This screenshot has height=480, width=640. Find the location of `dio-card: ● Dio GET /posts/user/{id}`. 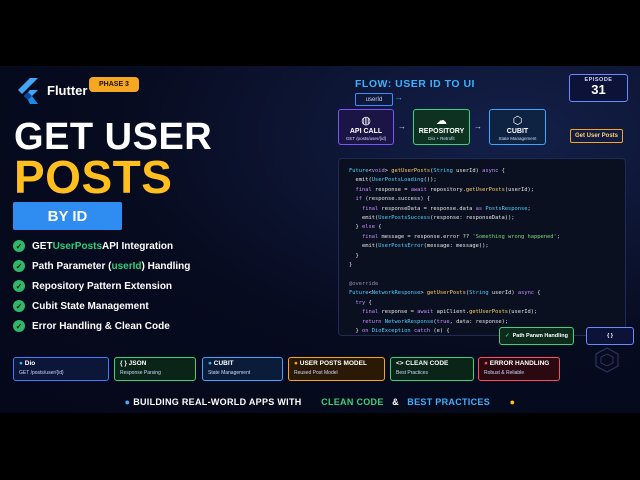

dio-card: ● Dio GET /posts/user/{id} is located at coordinates (61, 369).